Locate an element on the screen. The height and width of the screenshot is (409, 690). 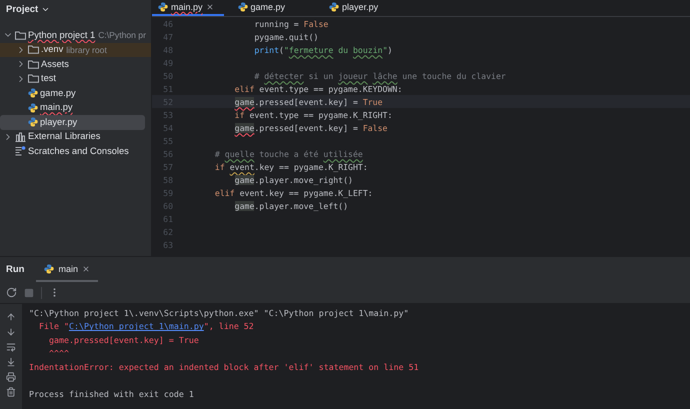
tab-label: game.py is located at coordinates (268, 7).